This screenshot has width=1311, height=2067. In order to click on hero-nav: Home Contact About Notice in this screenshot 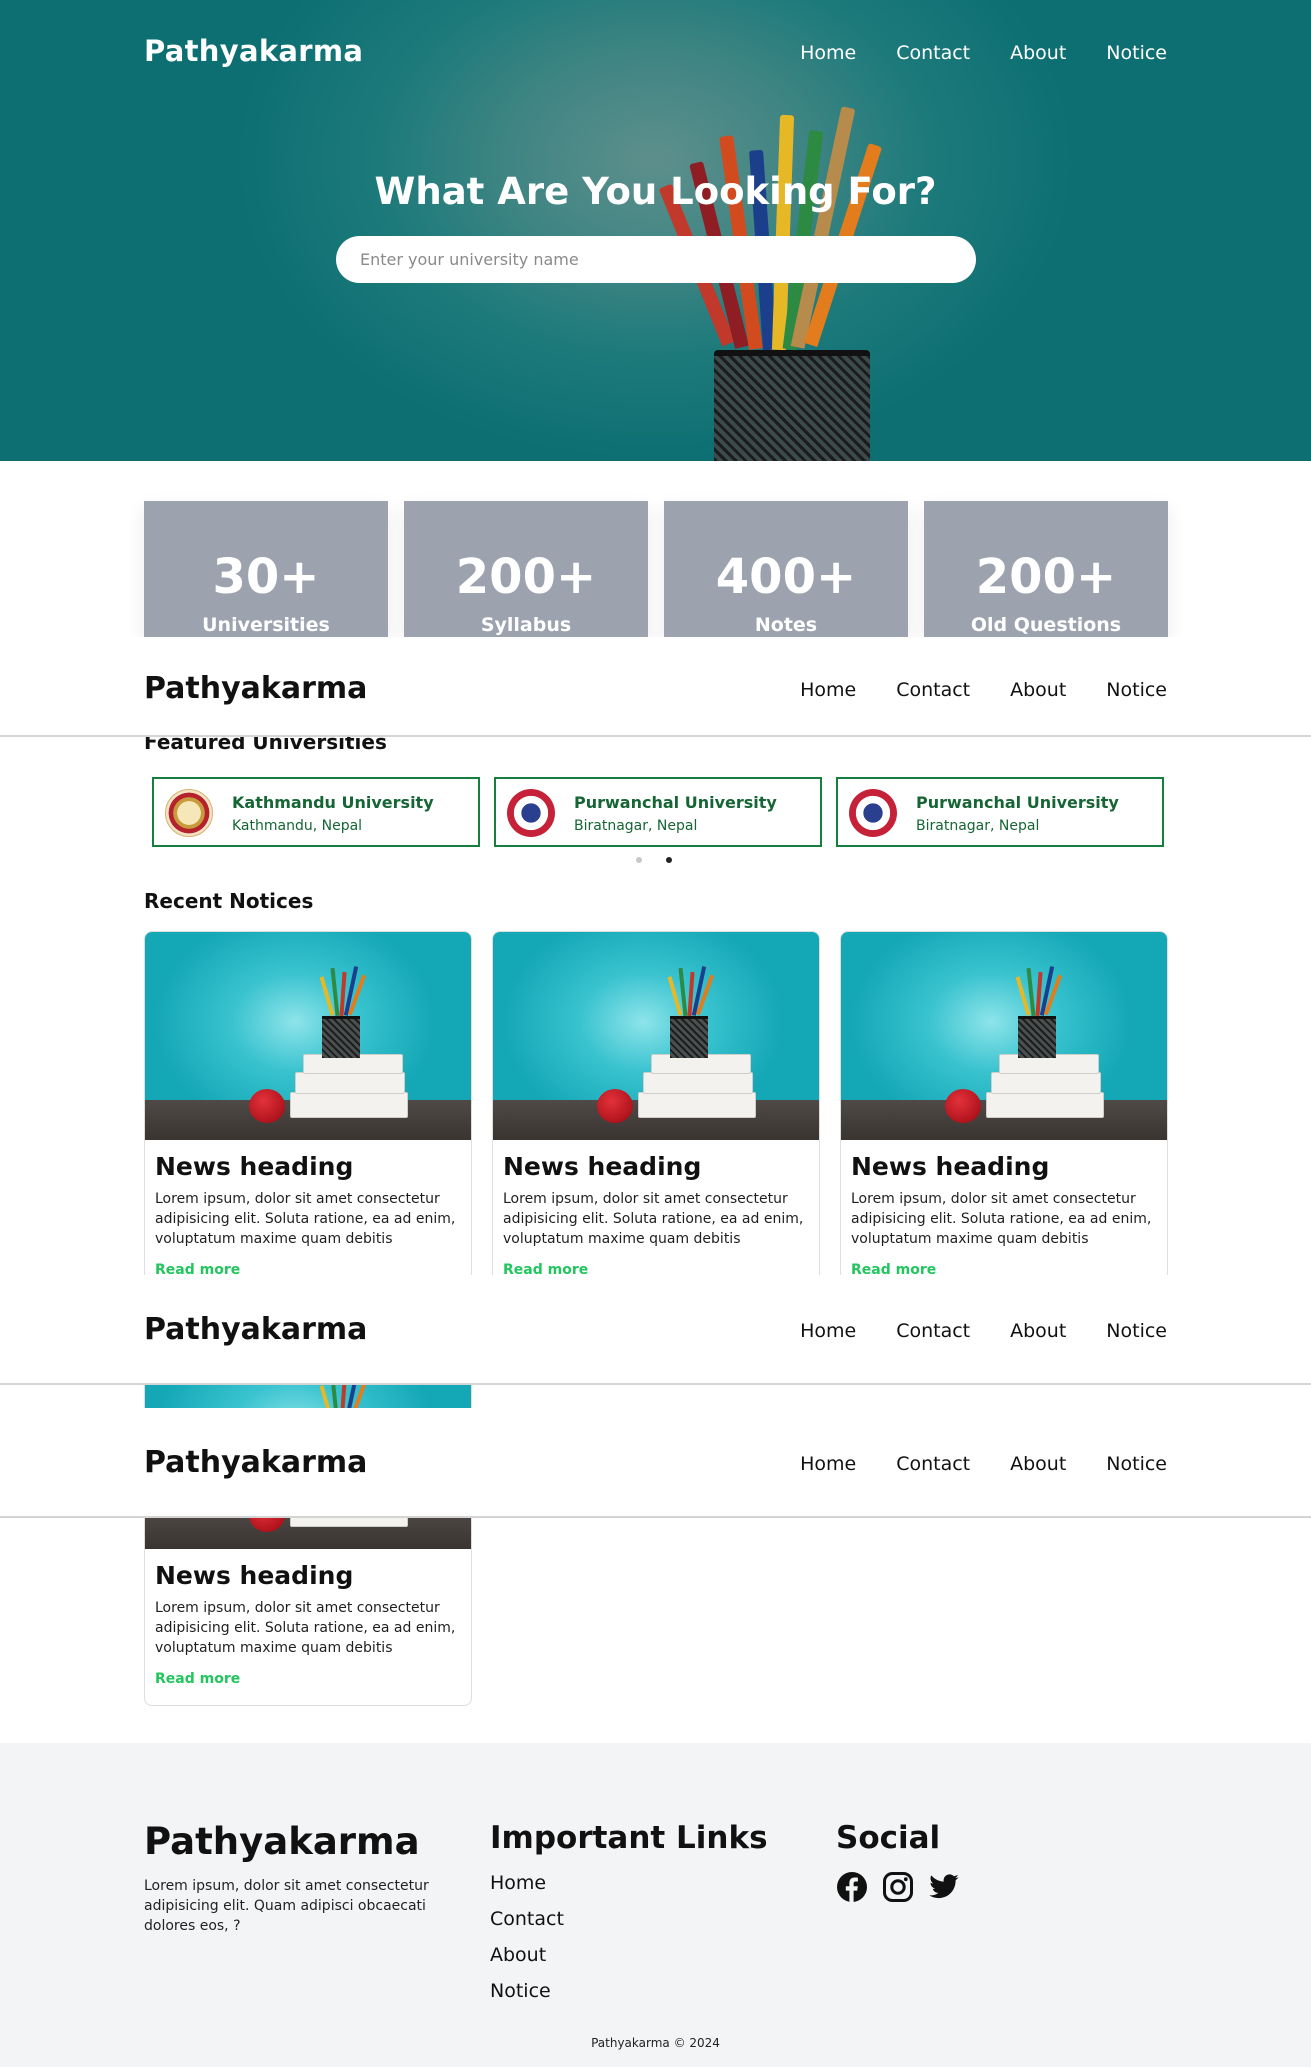, I will do `click(983, 53)`.